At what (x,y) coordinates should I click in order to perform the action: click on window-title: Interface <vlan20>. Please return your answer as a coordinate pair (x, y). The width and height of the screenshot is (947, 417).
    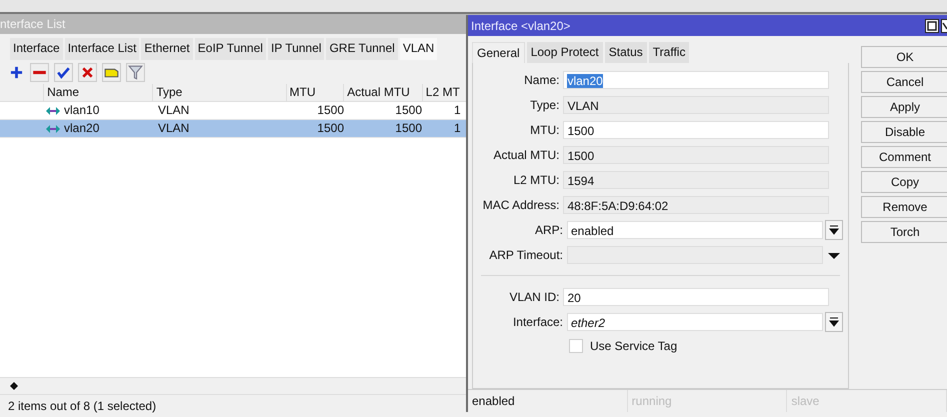
    Looking at the image, I should click on (520, 25).